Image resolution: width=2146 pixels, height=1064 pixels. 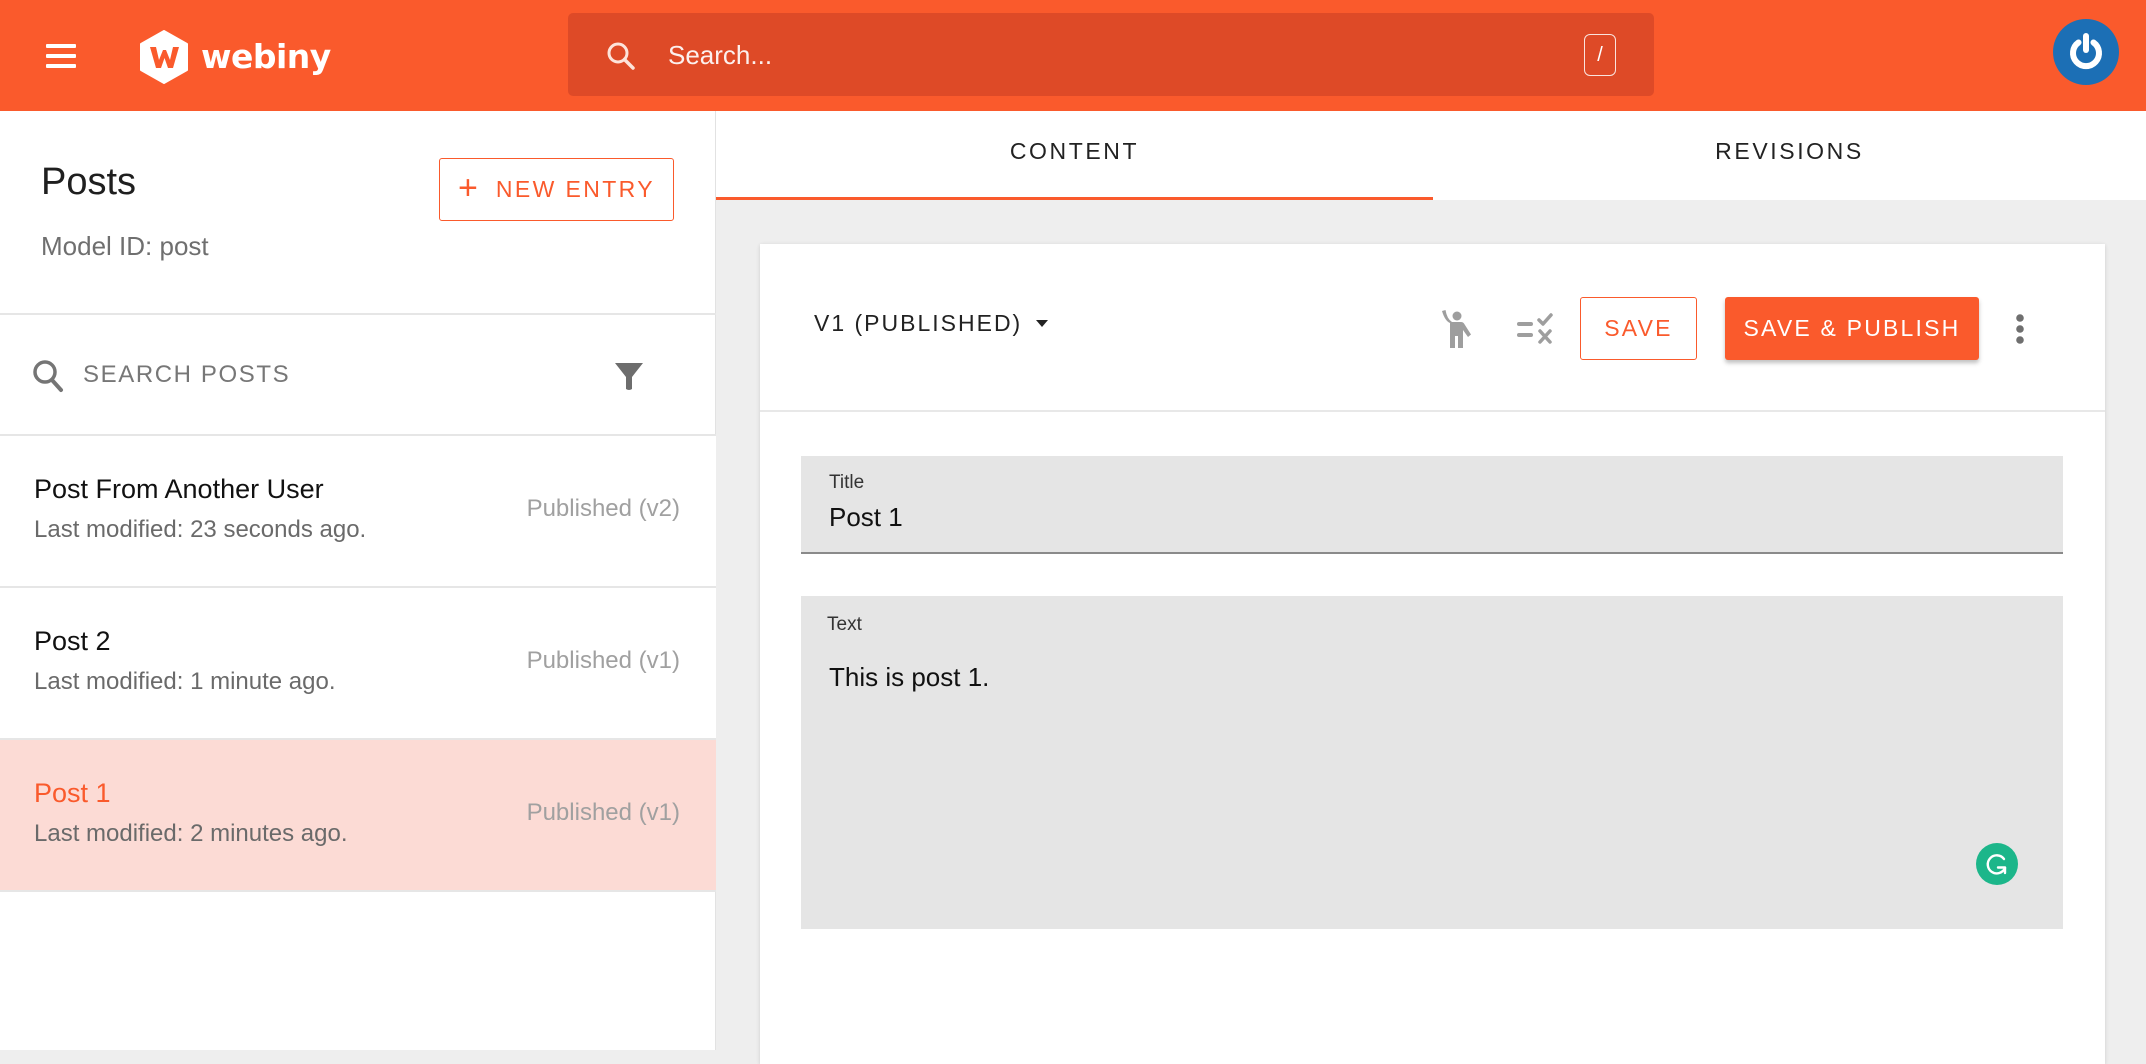 What do you see at coordinates (61, 56) in the screenshot?
I see `menu-icon` at bounding box center [61, 56].